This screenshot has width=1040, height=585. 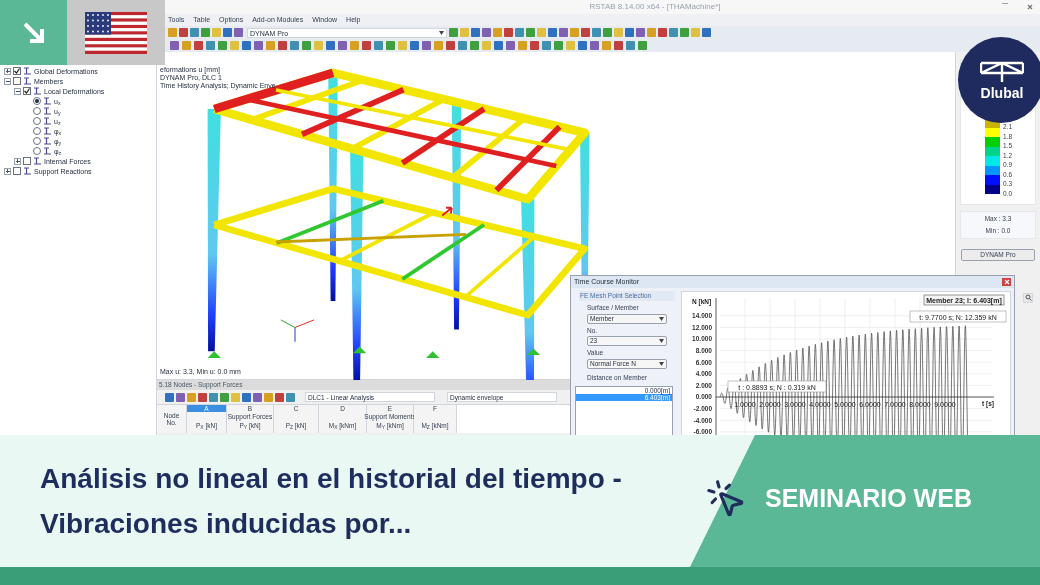 What do you see at coordinates (1002, 71) in the screenshot?
I see `bridge-icon` at bounding box center [1002, 71].